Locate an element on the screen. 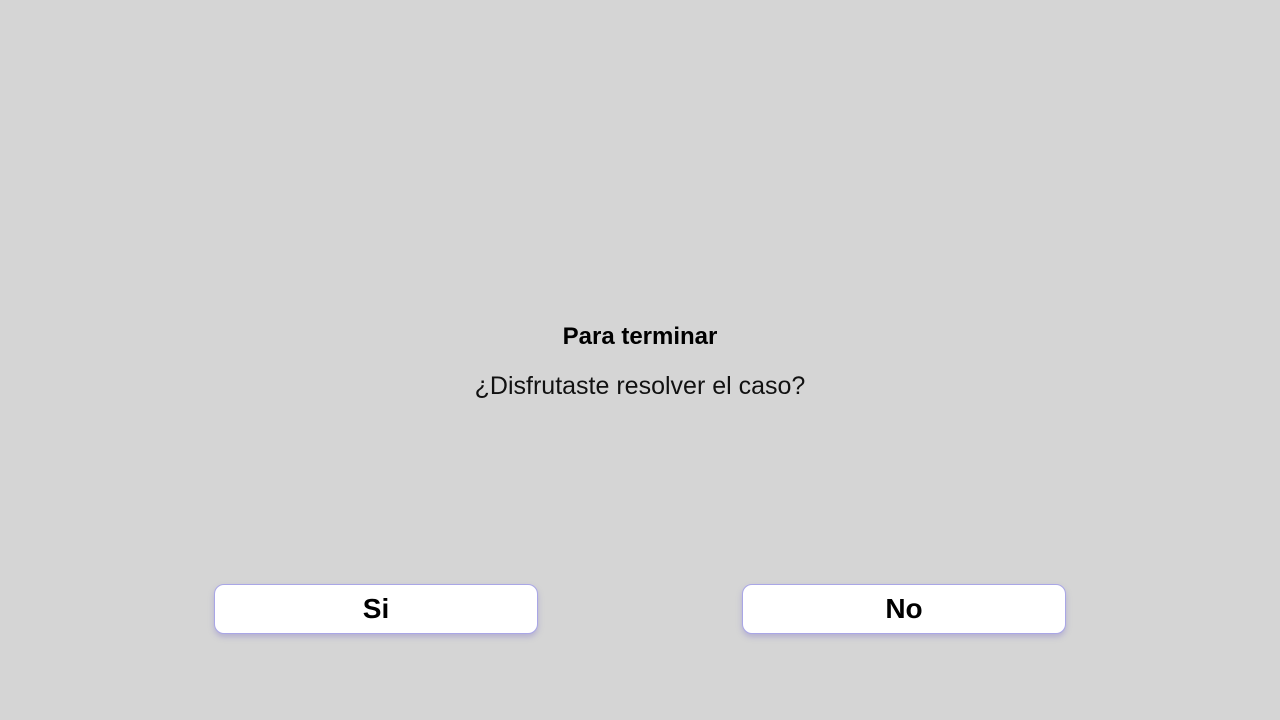  yes-button: Si is located at coordinates (376, 609).